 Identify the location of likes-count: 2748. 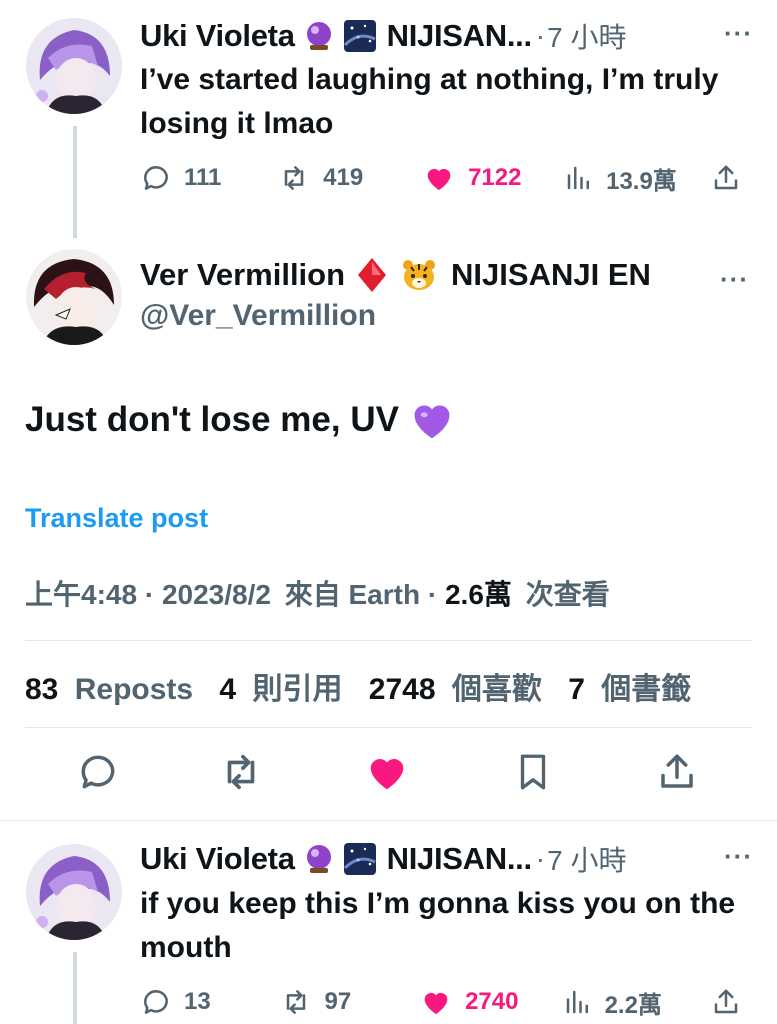
(402, 689).